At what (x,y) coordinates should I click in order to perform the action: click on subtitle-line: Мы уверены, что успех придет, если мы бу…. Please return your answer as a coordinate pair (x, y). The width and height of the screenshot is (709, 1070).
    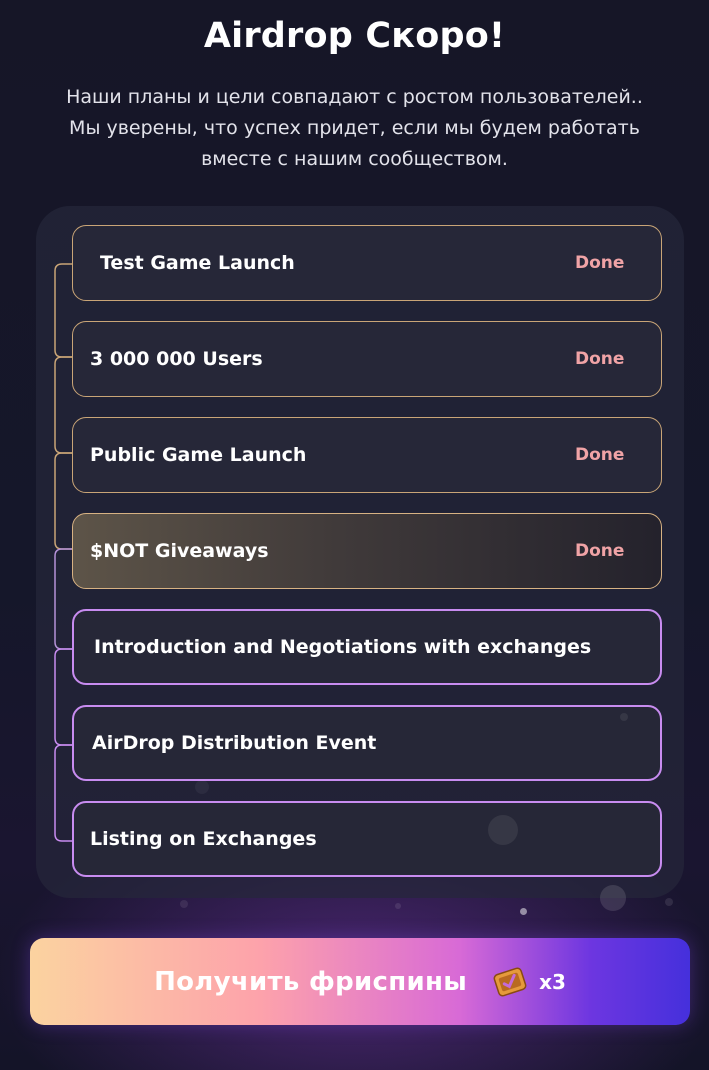
    Looking at the image, I should click on (354, 128).